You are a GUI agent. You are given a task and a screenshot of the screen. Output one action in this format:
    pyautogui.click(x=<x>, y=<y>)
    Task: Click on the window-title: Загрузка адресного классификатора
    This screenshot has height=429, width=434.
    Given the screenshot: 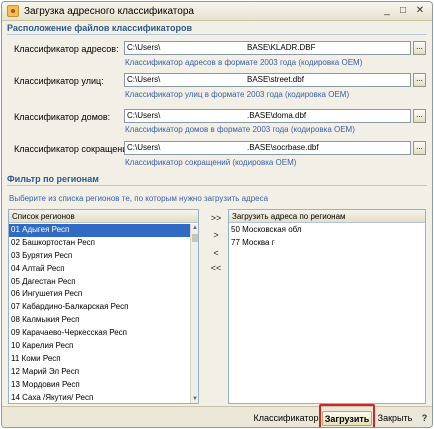 What is the action you would take?
    pyautogui.click(x=109, y=11)
    